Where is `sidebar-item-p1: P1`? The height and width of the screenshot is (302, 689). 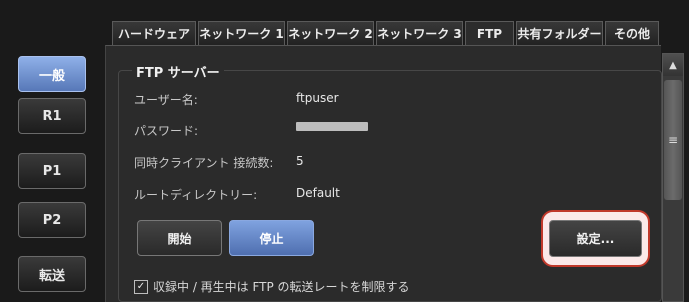 sidebar-item-p1: P1 is located at coordinates (52, 171).